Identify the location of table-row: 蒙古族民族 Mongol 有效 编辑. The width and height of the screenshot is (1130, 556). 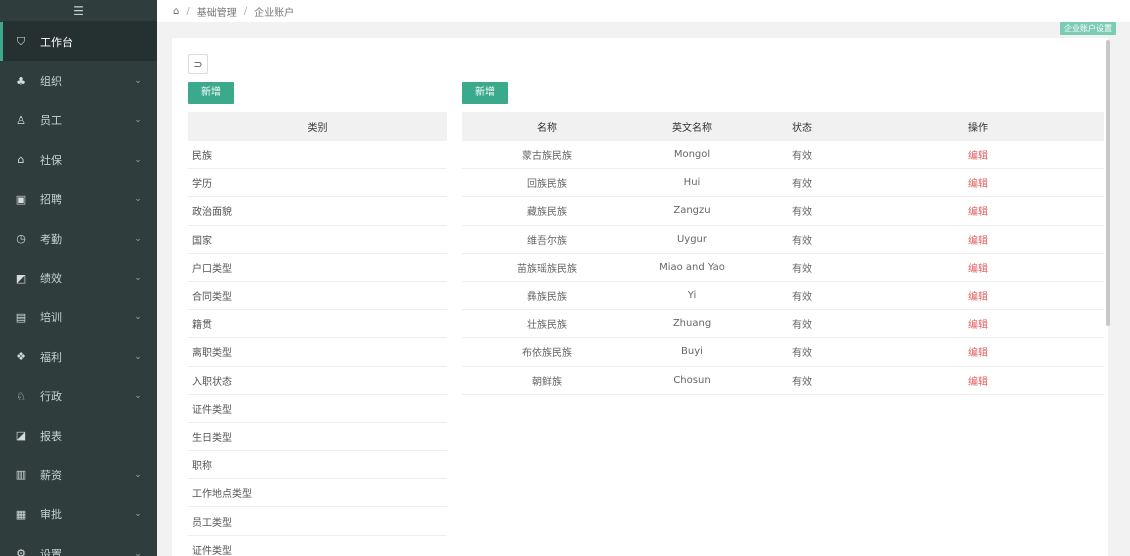
(783, 155).